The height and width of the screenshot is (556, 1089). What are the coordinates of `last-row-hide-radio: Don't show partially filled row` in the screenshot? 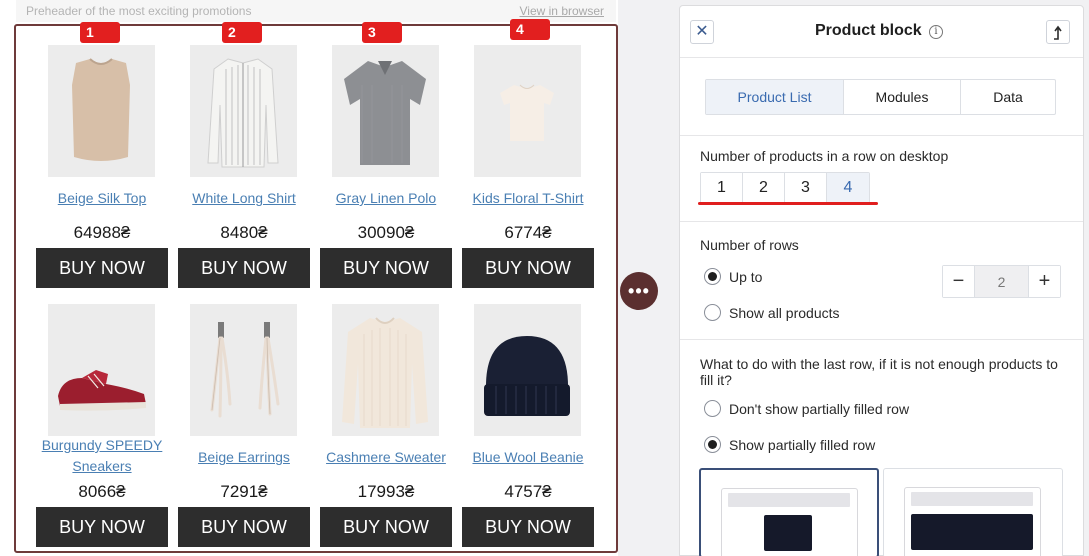 It's located at (806, 408).